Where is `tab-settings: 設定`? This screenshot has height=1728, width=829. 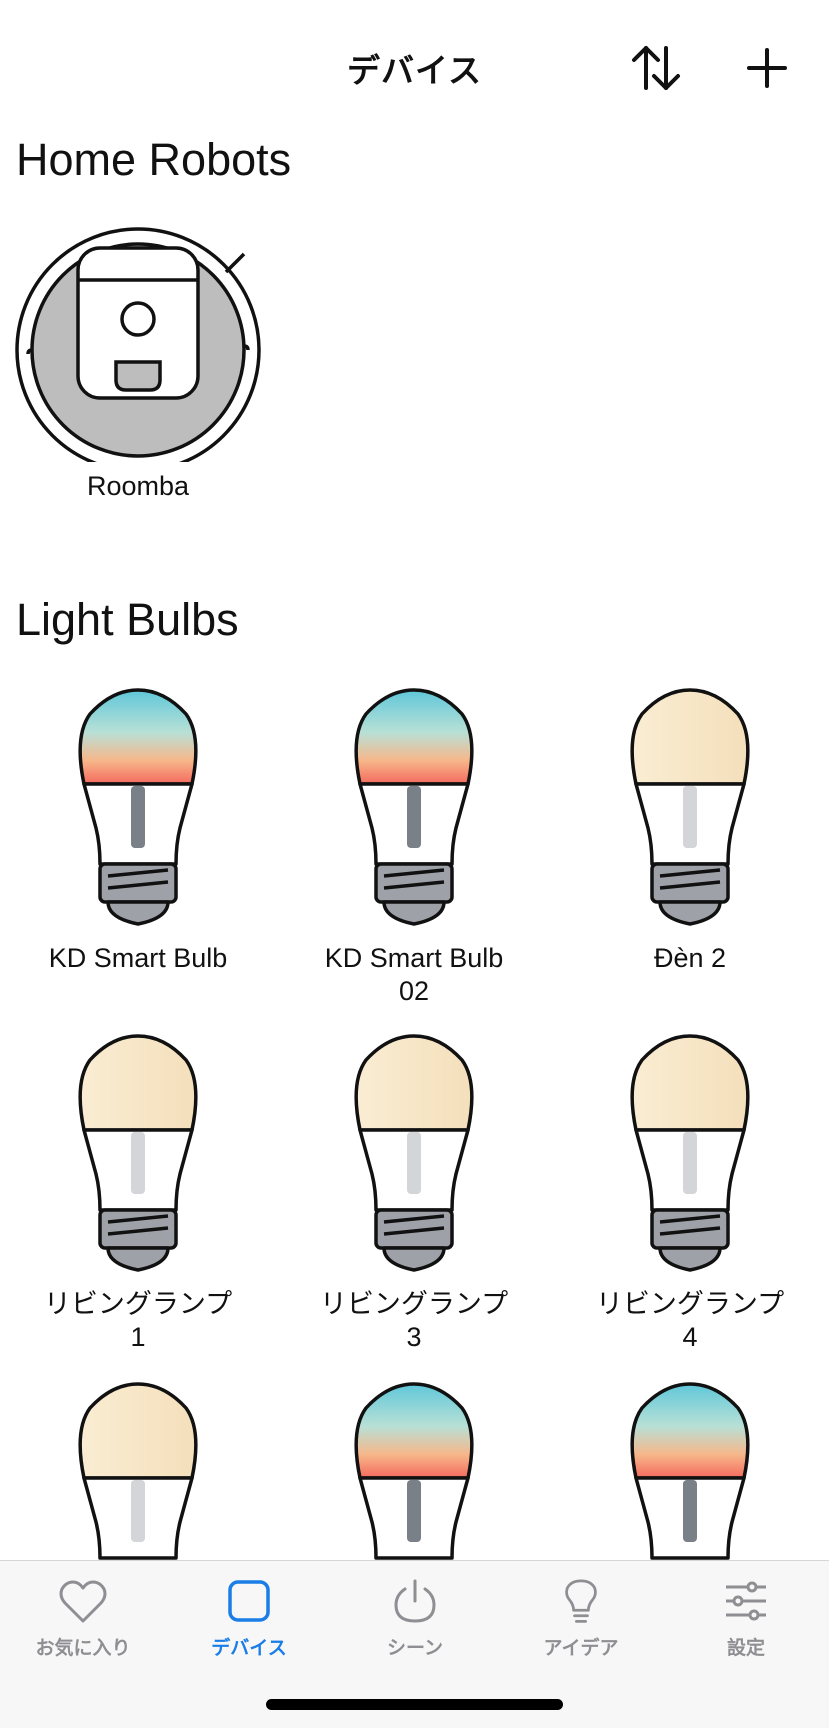
tab-settings: 設定 is located at coordinates (746, 1619).